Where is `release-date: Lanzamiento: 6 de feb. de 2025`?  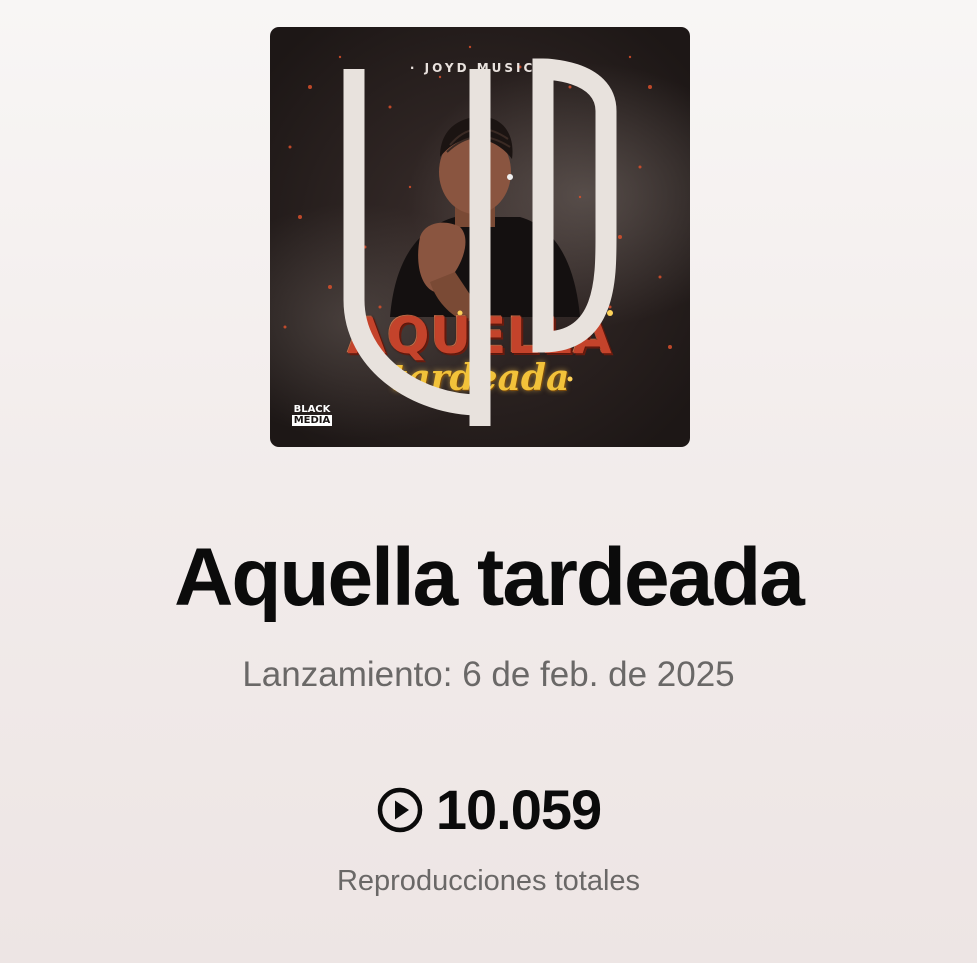 release-date: Lanzamiento: 6 de feb. de 2025 is located at coordinates (488, 674).